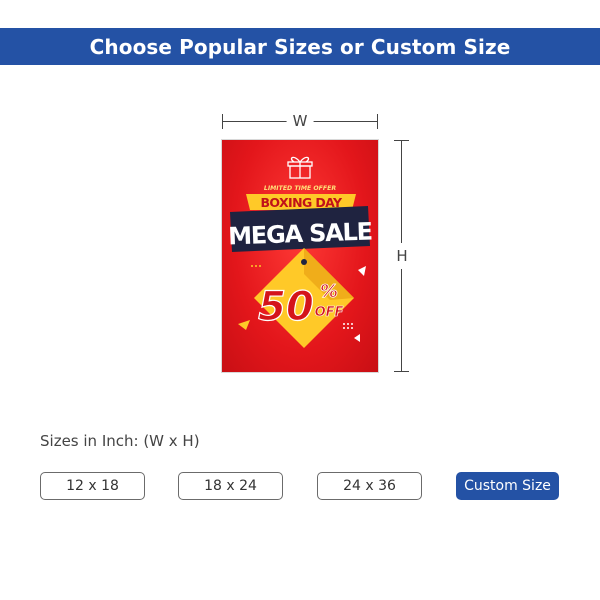  I want to click on width-dimension-marker: W, so click(300, 122).